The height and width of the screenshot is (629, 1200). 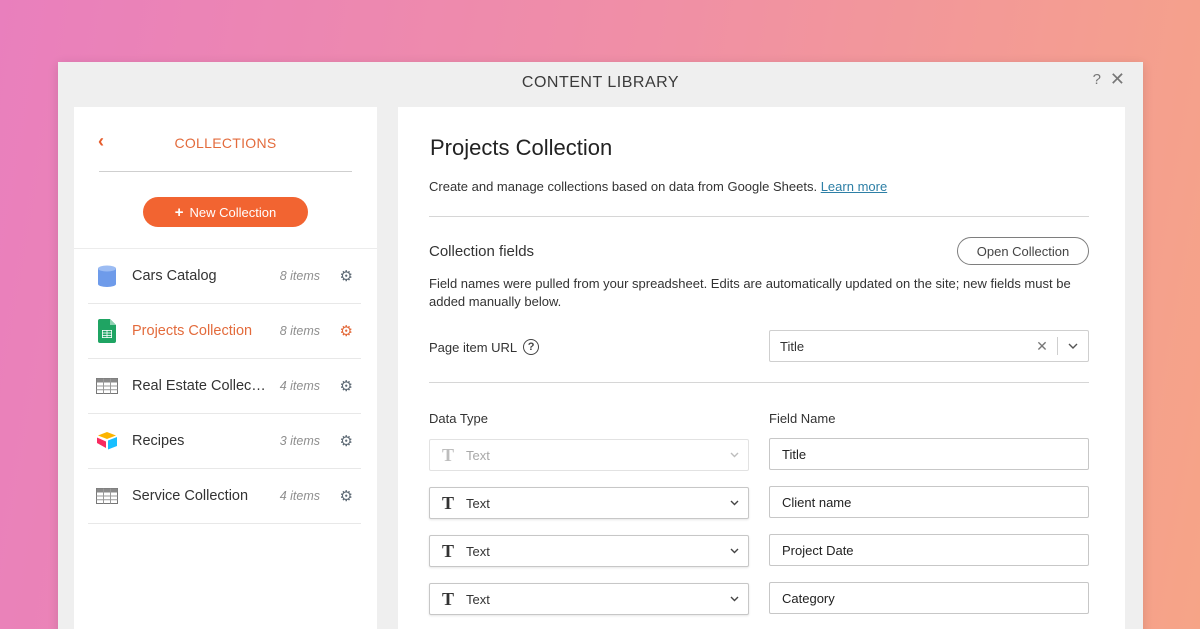 I want to click on clear-icon: ✕, so click(x=1042, y=346).